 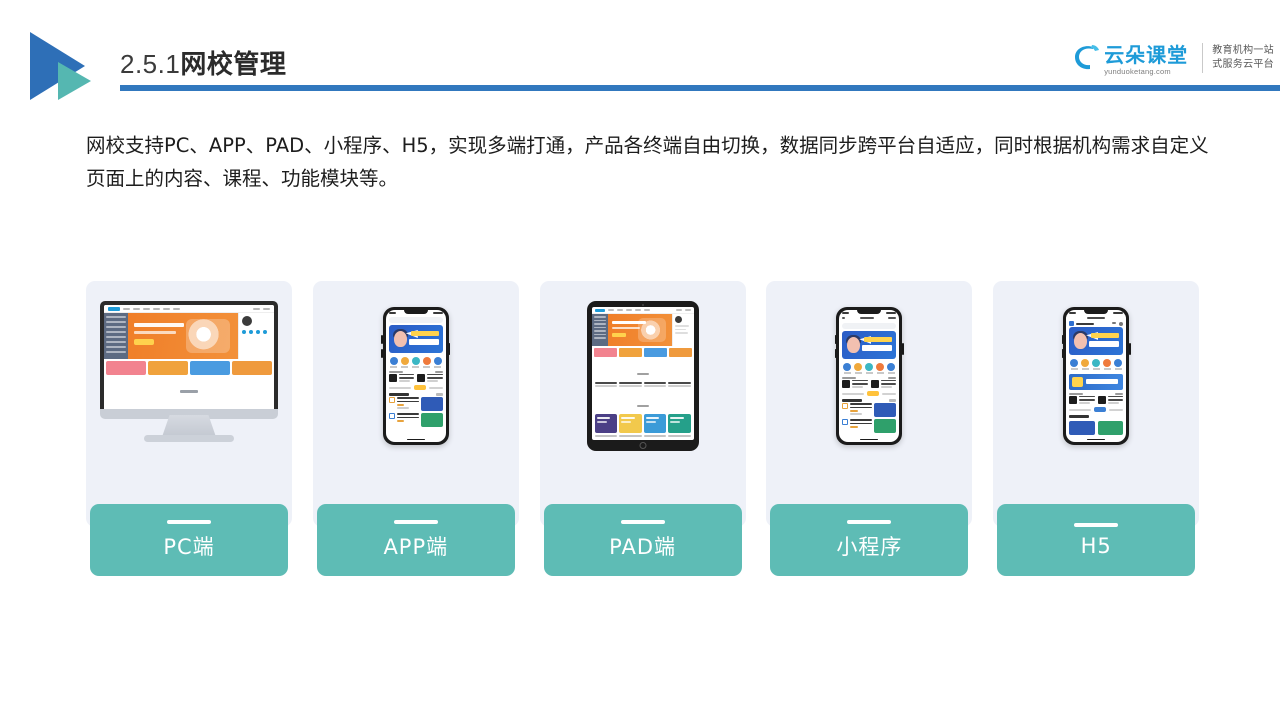 I want to click on play-triangle-logo, so click(x=71, y=66).